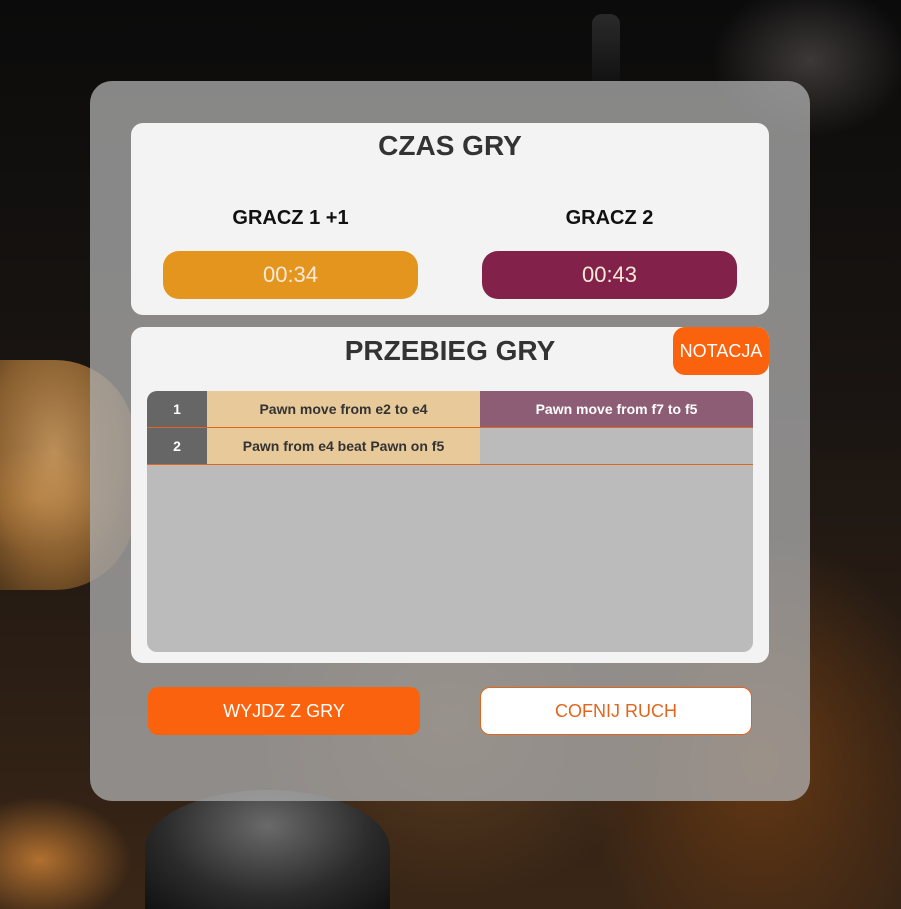  I want to click on move-number: 2, so click(177, 446).